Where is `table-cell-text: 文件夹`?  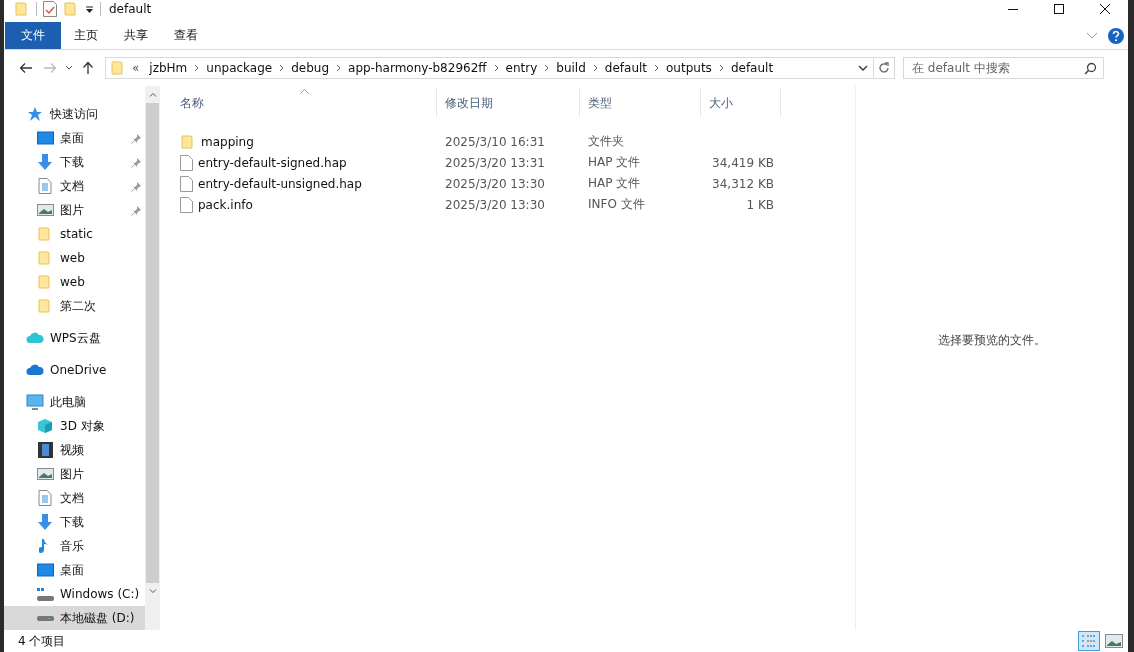 table-cell-text: 文件夹 is located at coordinates (606, 141).